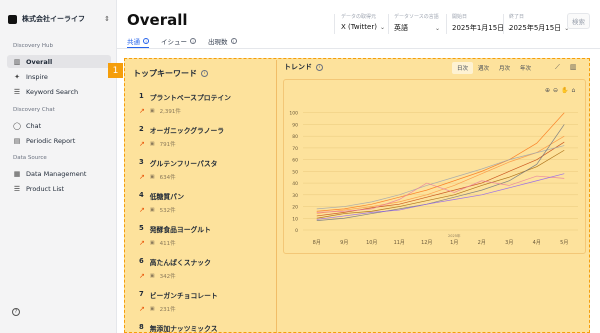 This screenshot has width=600, height=333. Describe the element at coordinates (535, 28) in the screenshot. I see `filter-value: 2025年5月15日` at that location.